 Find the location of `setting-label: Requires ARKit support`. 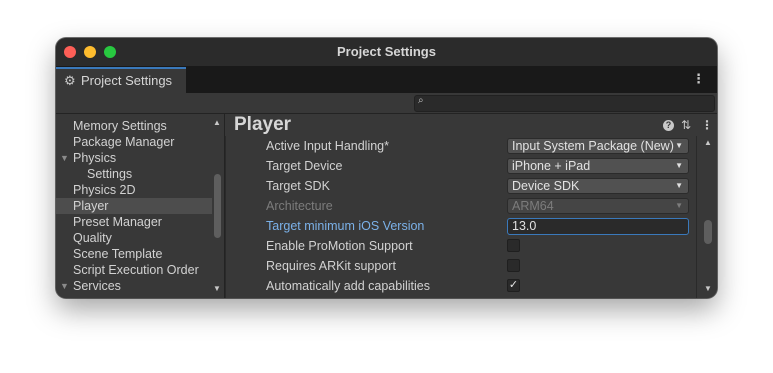

setting-label: Requires ARKit support is located at coordinates (331, 266).